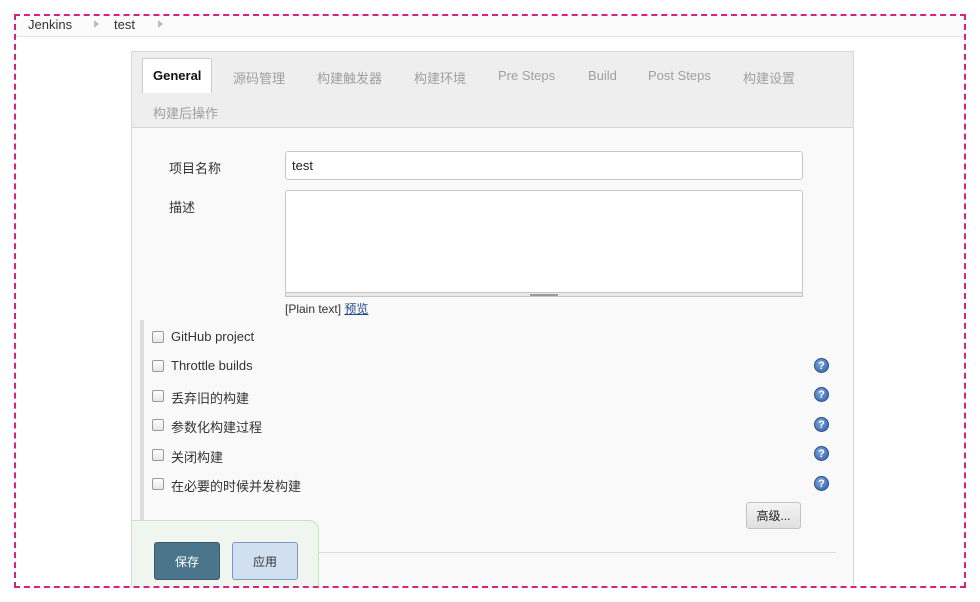 This screenshot has height=602, width=980. What do you see at coordinates (544, 165) in the screenshot?
I see `project-name-input` at bounding box center [544, 165].